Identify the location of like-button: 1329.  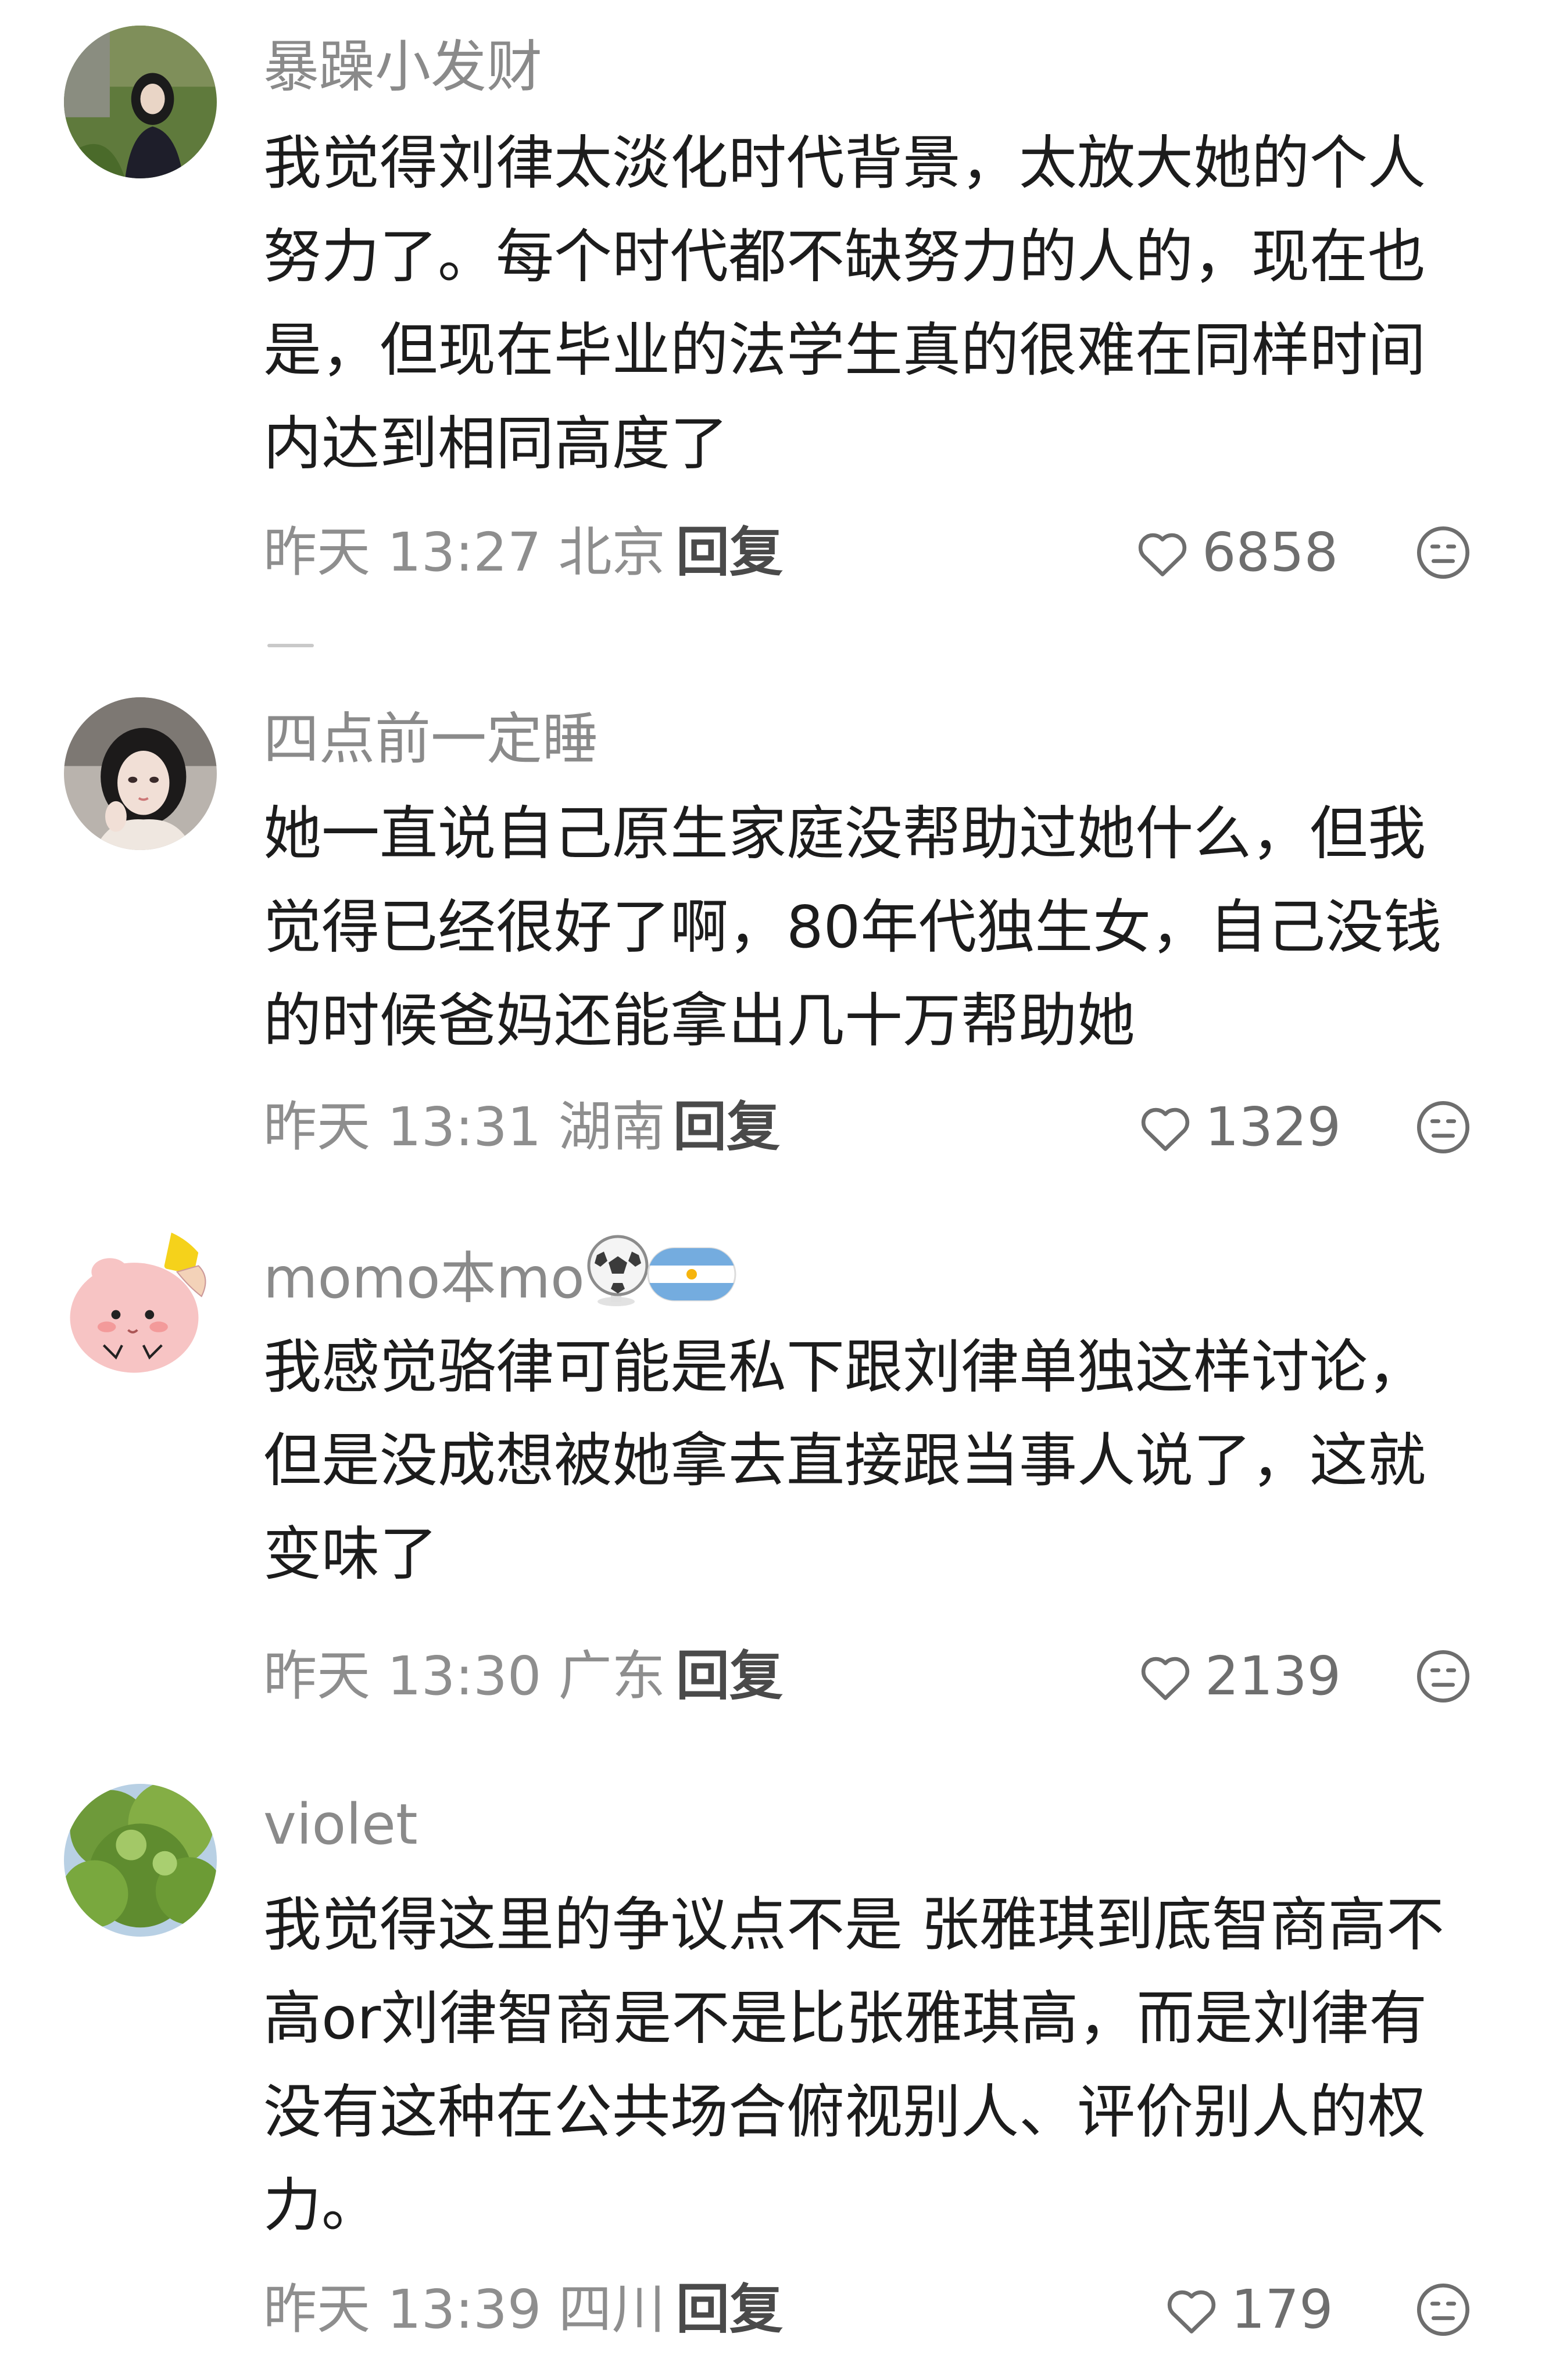
(1238, 1127).